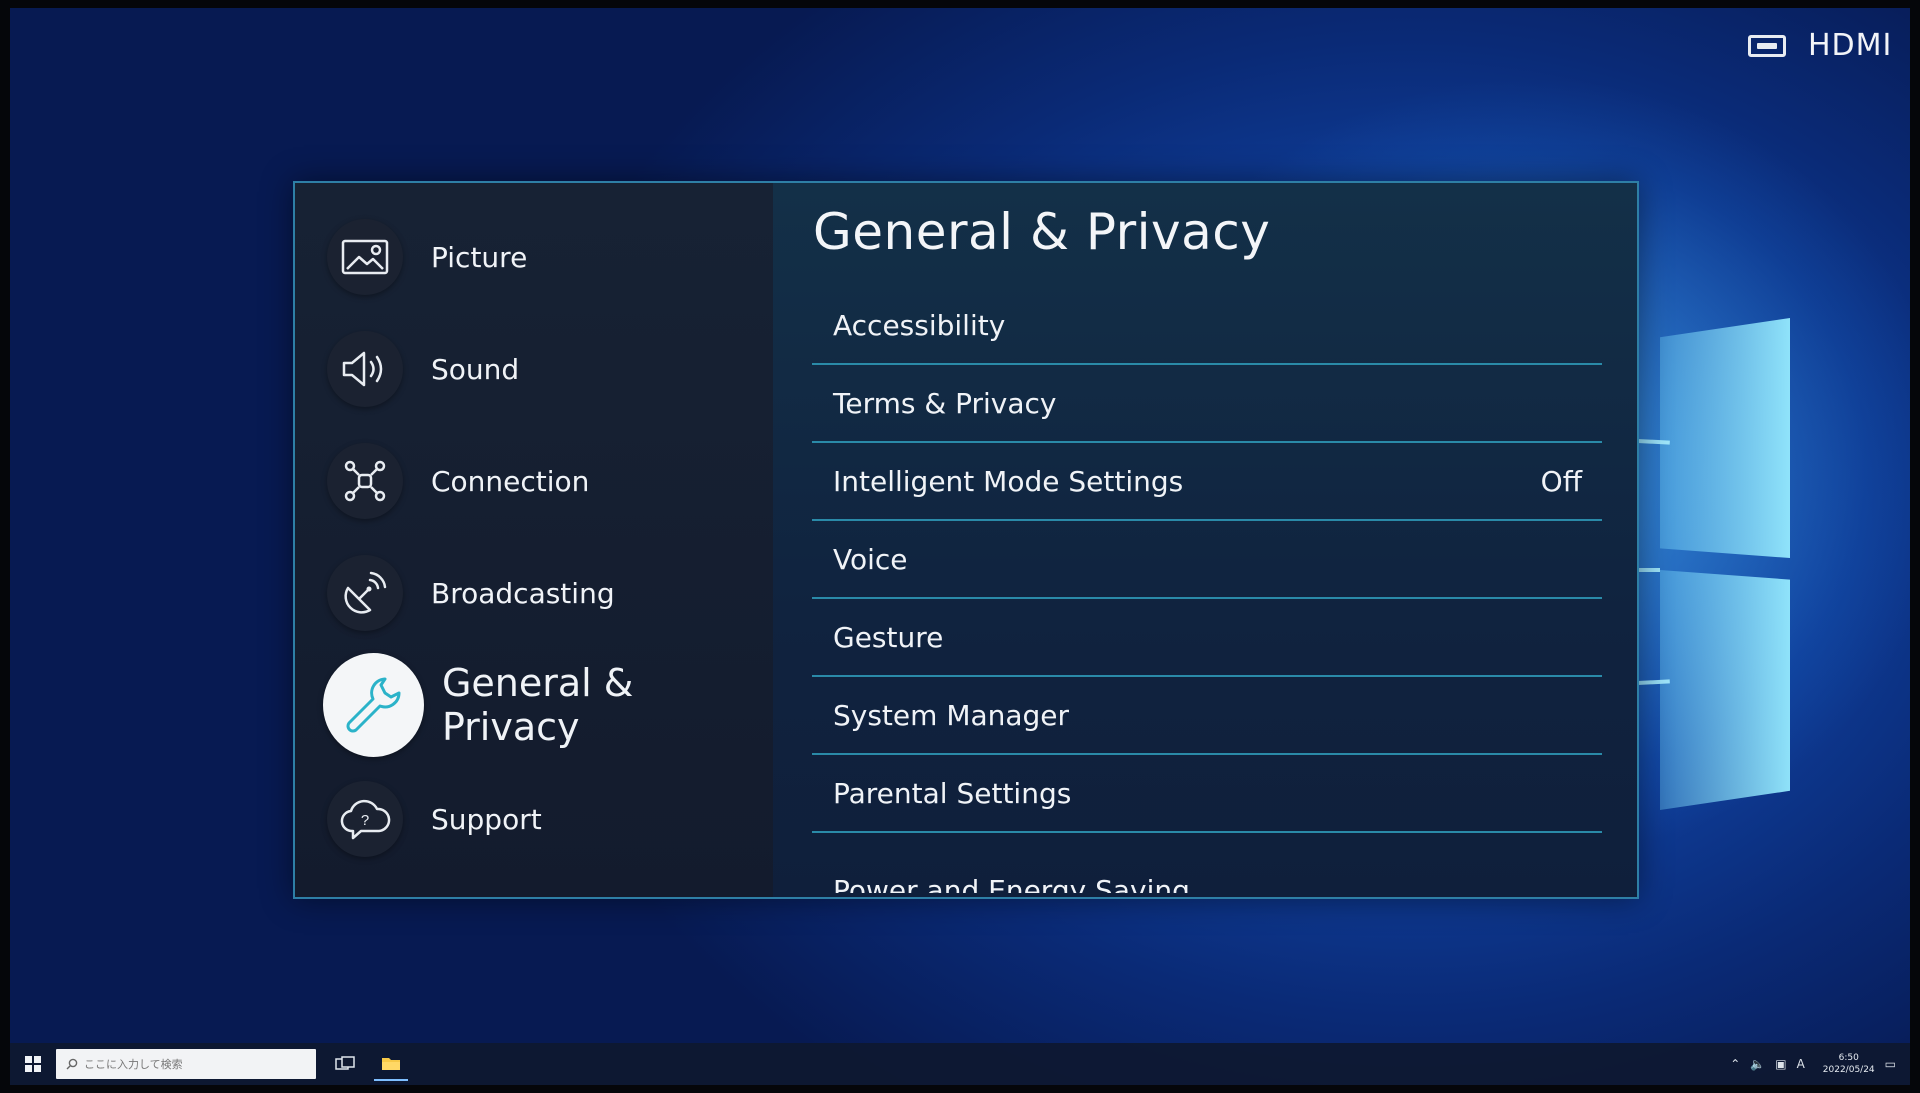 Image resolution: width=1920 pixels, height=1093 pixels. I want to click on nav-item-broadcasting: Broadcasting, so click(471, 593).